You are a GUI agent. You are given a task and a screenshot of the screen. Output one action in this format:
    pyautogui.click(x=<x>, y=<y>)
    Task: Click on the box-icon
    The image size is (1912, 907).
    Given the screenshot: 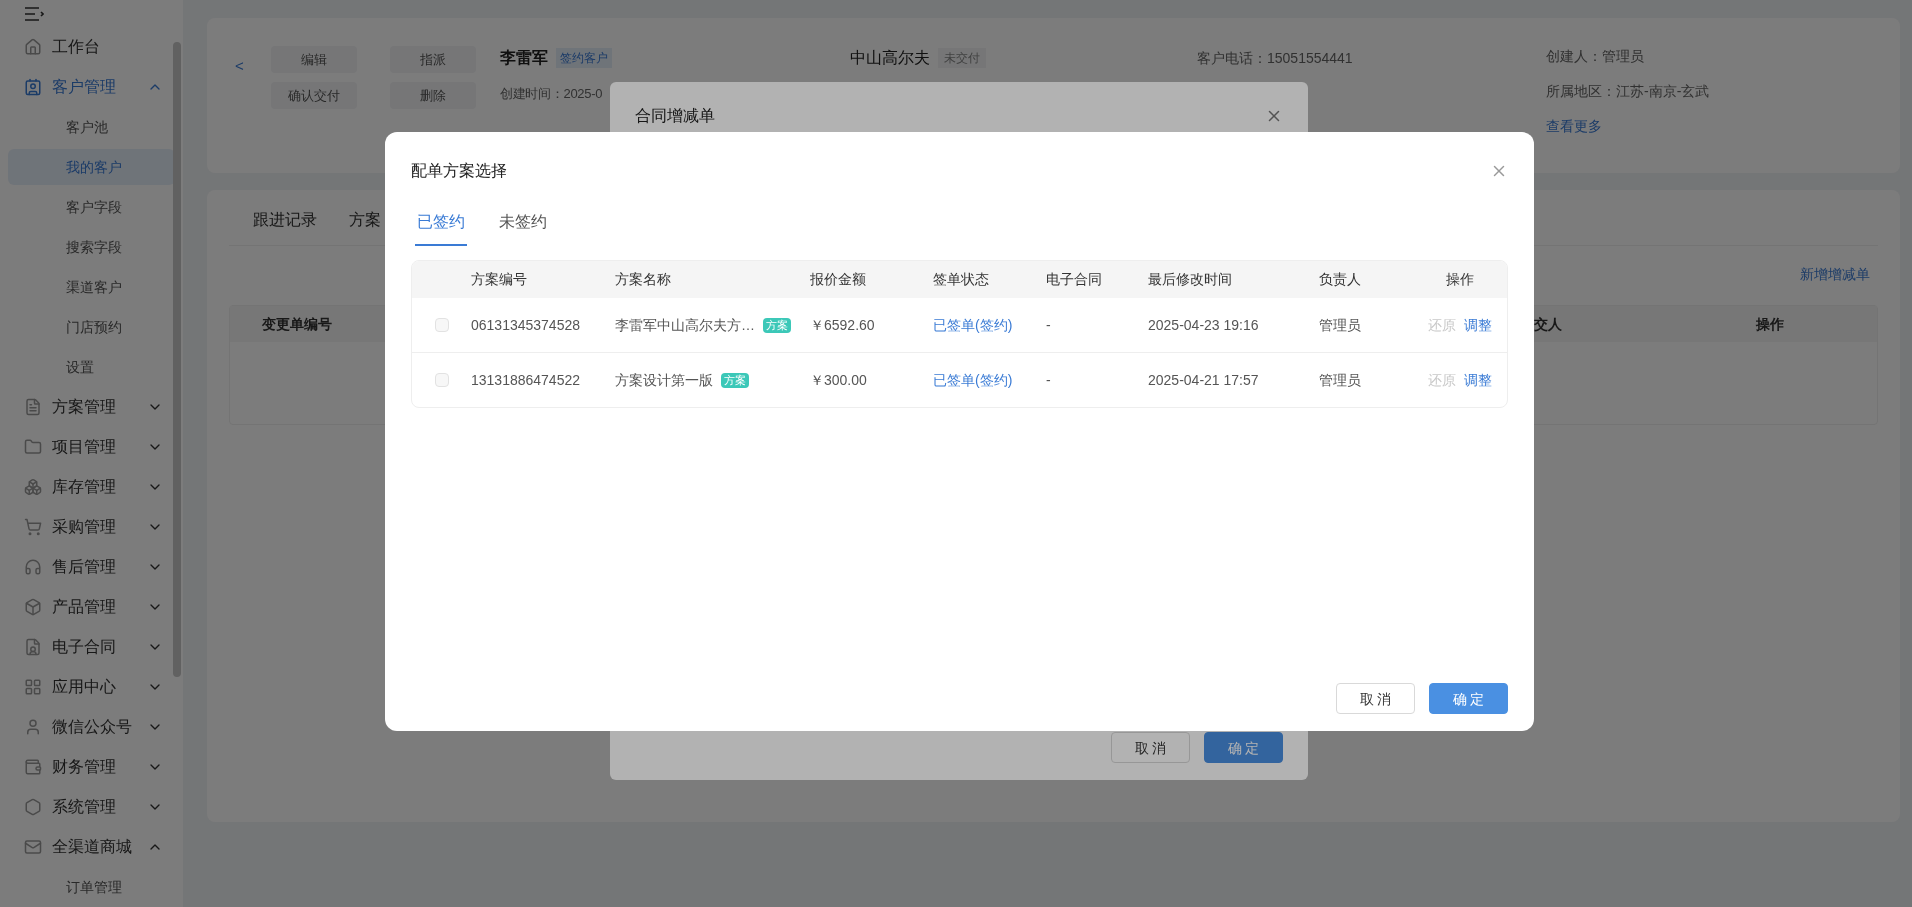 What is the action you would take?
    pyautogui.click(x=33, y=607)
    